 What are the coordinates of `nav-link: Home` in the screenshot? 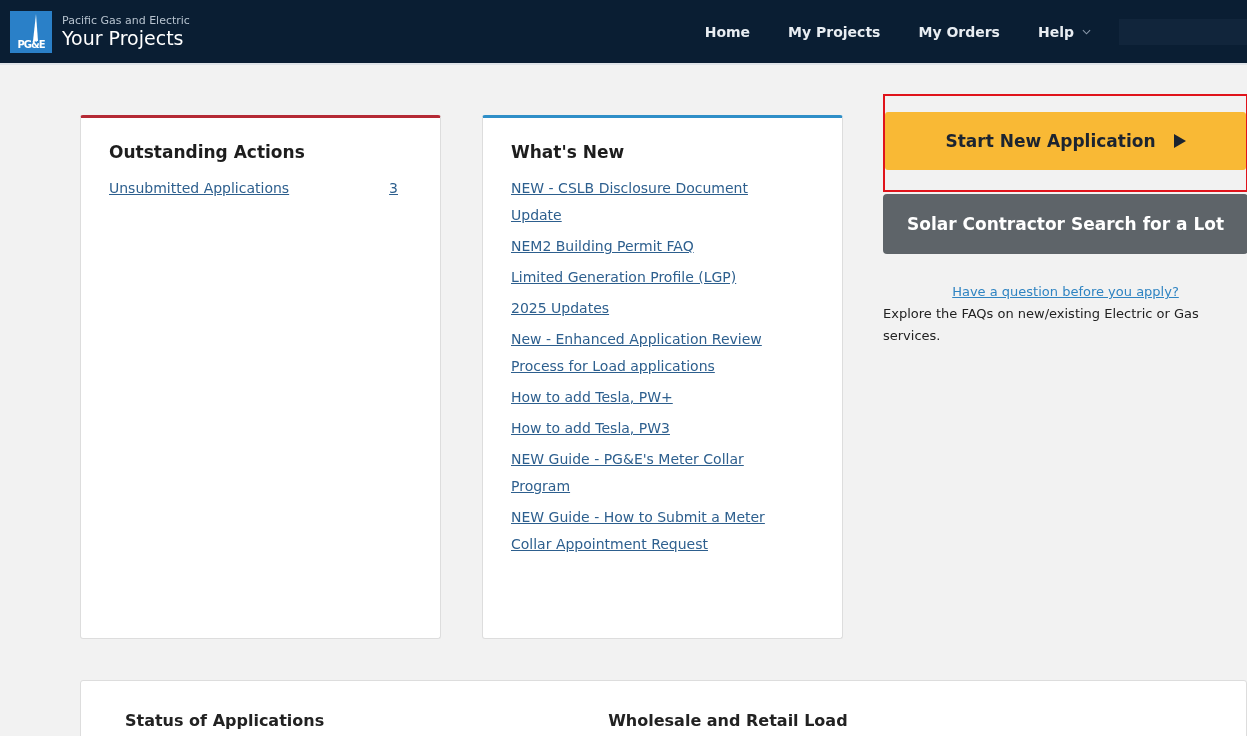 It's located at (727, 31).